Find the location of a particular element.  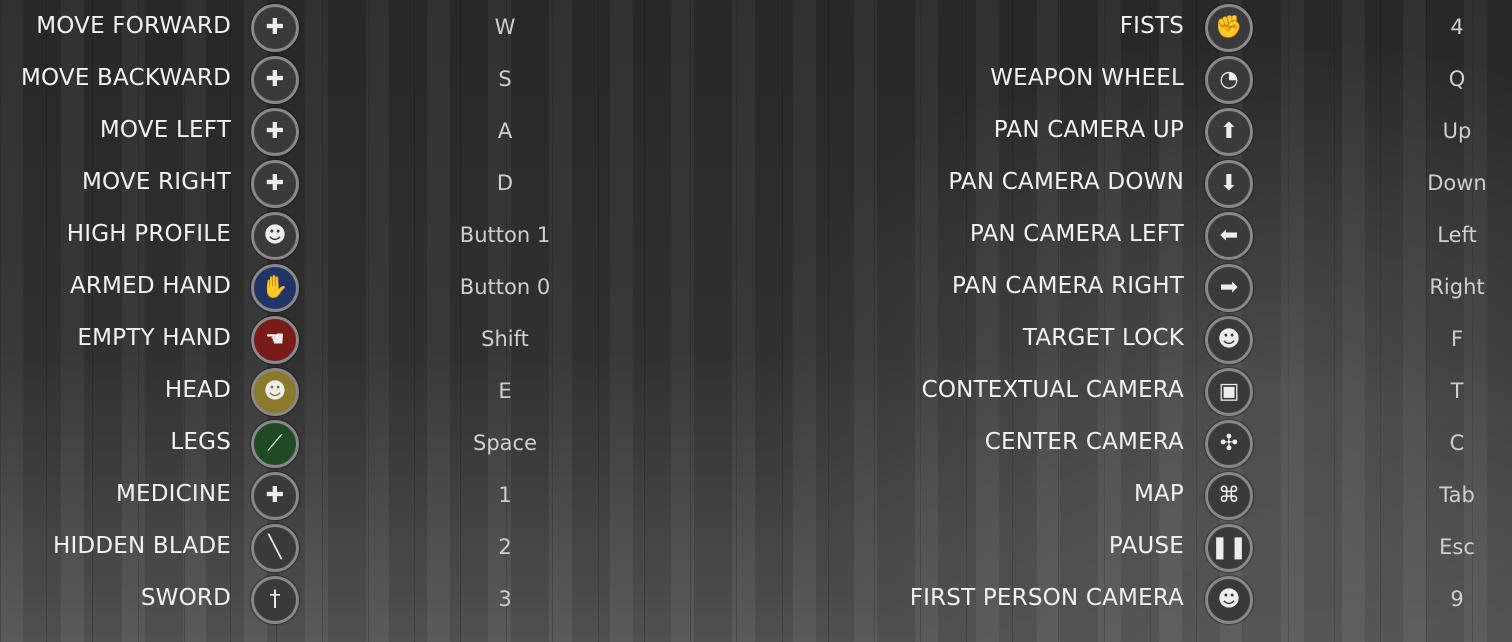

key-binding: C is located at coordinates (1449, 443).